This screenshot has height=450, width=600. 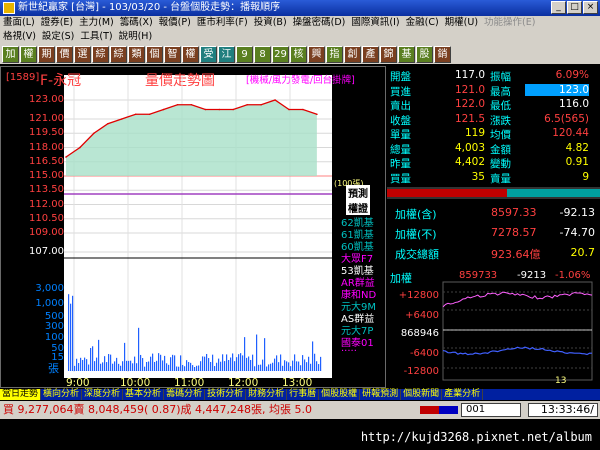 I want to click on quote-label: 均價, so click(x=500, y=135).